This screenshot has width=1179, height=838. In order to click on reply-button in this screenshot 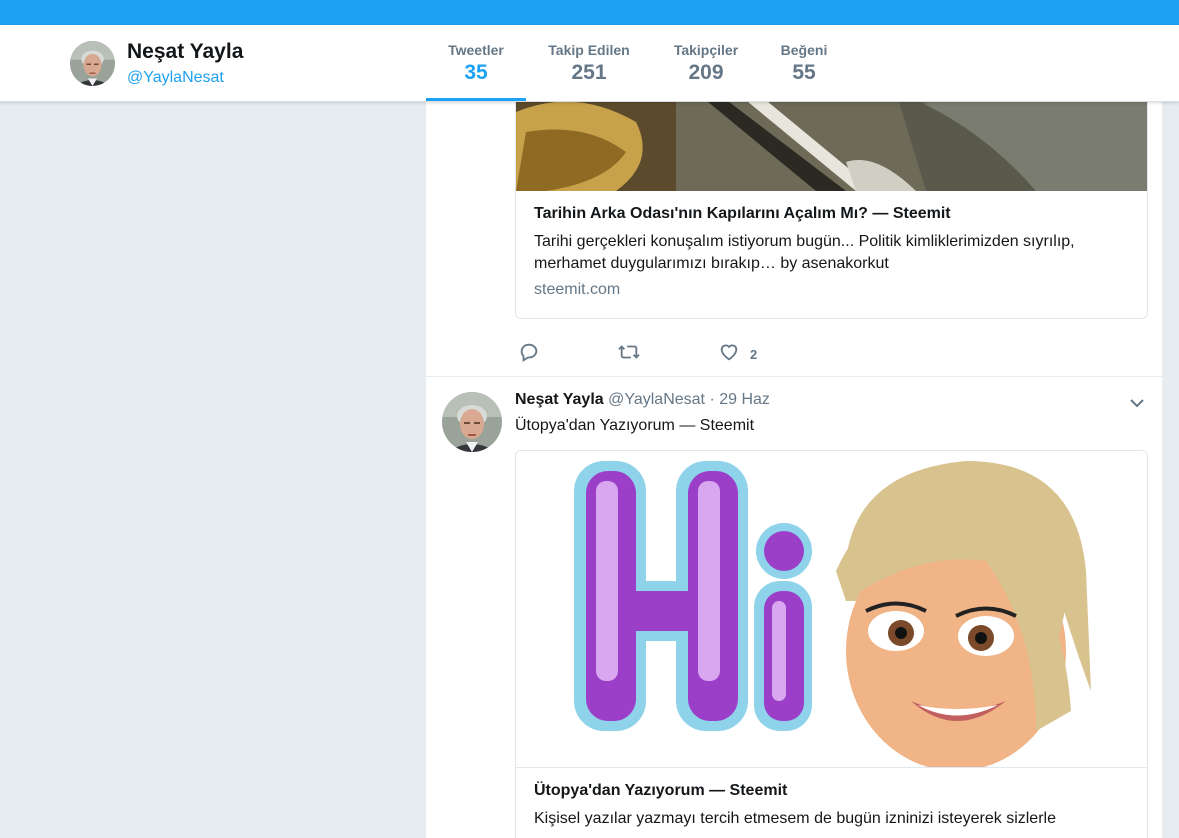, I will do `click(529, 354)`.